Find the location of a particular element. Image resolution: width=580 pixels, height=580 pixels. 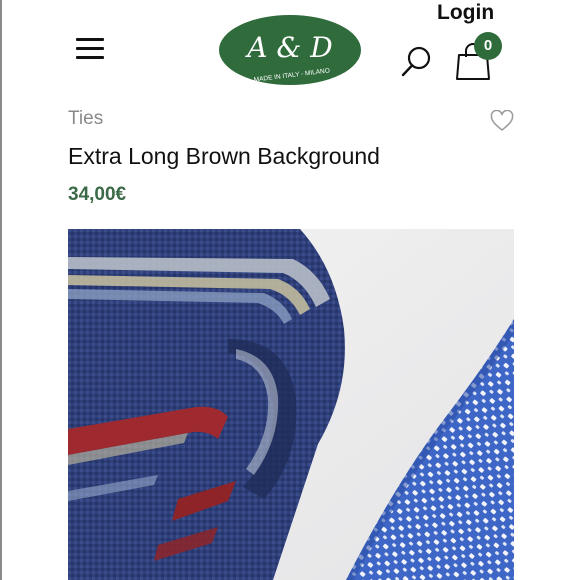

login-link: Login is located at coordinates (465, 13).